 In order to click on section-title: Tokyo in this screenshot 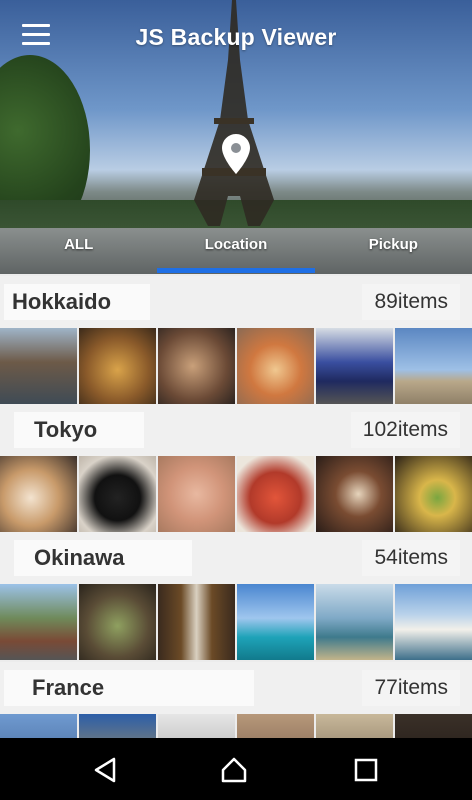, I will do `click(79, 430)`.